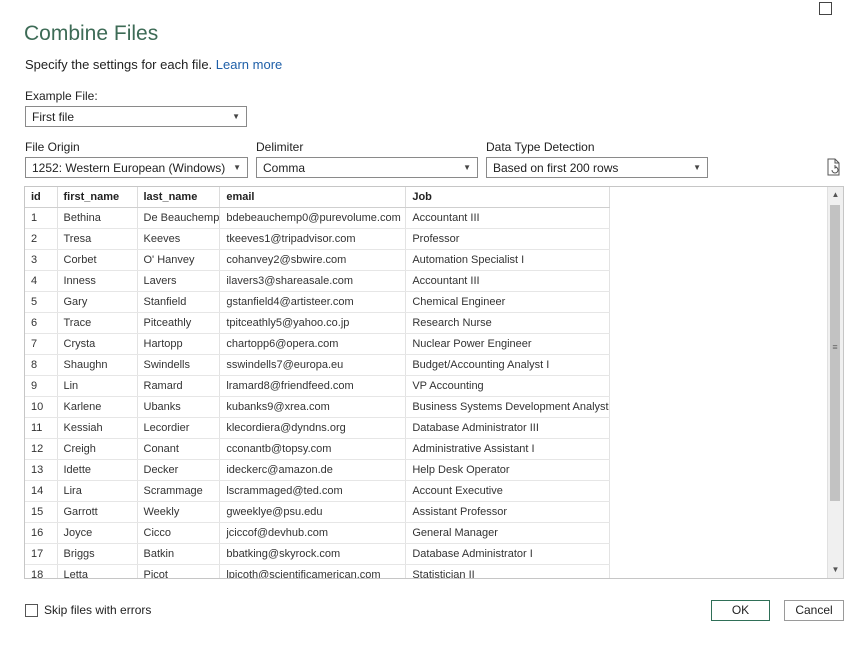  Describe the element at coordinates (179, 344) in the screenshot. I see `table-cell: Hartopp` at that location.